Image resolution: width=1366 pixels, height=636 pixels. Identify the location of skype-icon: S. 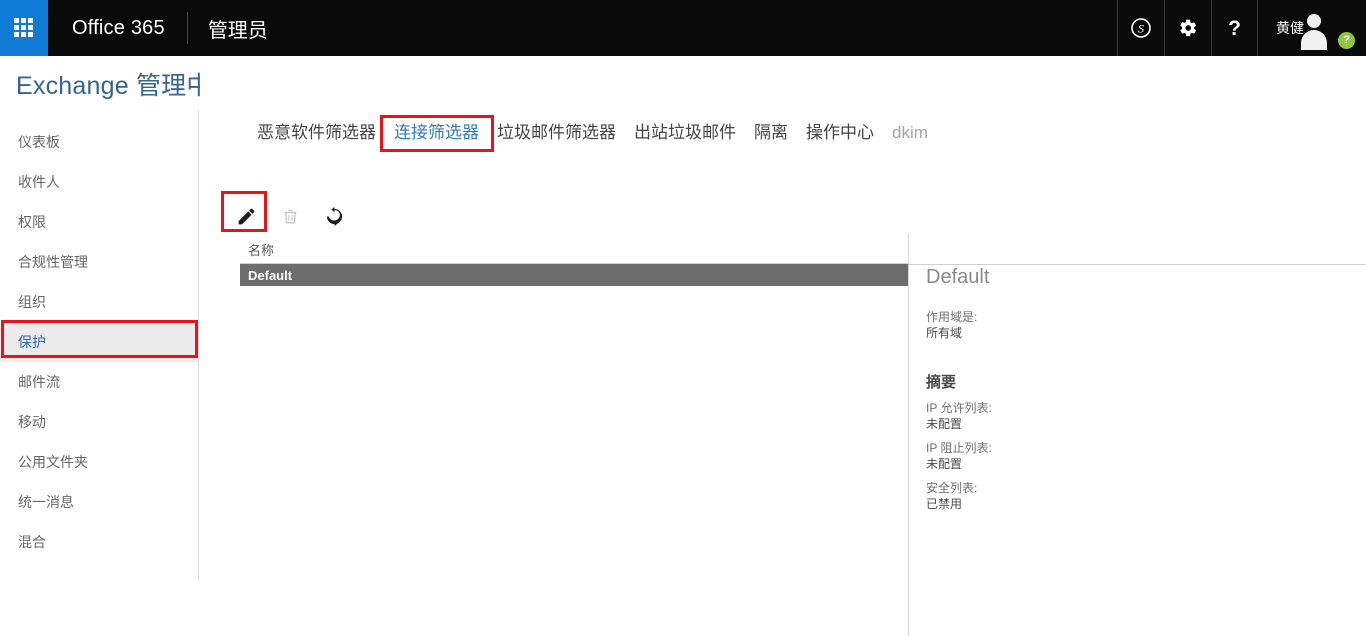
(1140, 28).